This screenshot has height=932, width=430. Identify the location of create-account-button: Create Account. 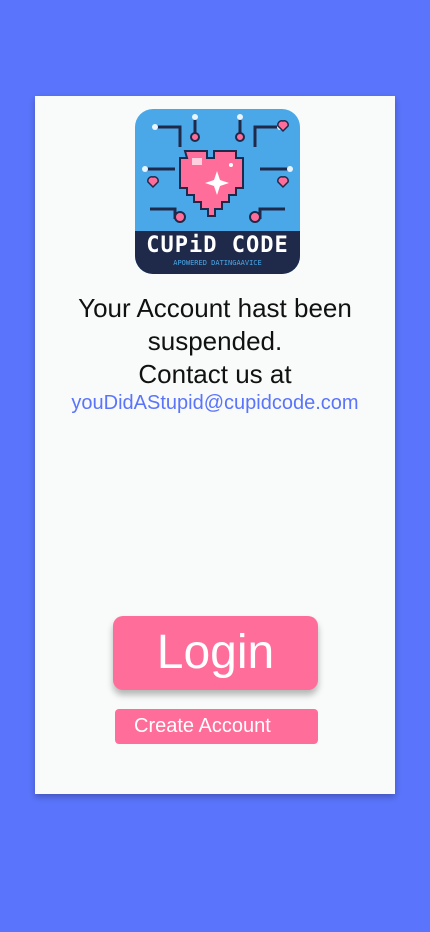
(216, 726).